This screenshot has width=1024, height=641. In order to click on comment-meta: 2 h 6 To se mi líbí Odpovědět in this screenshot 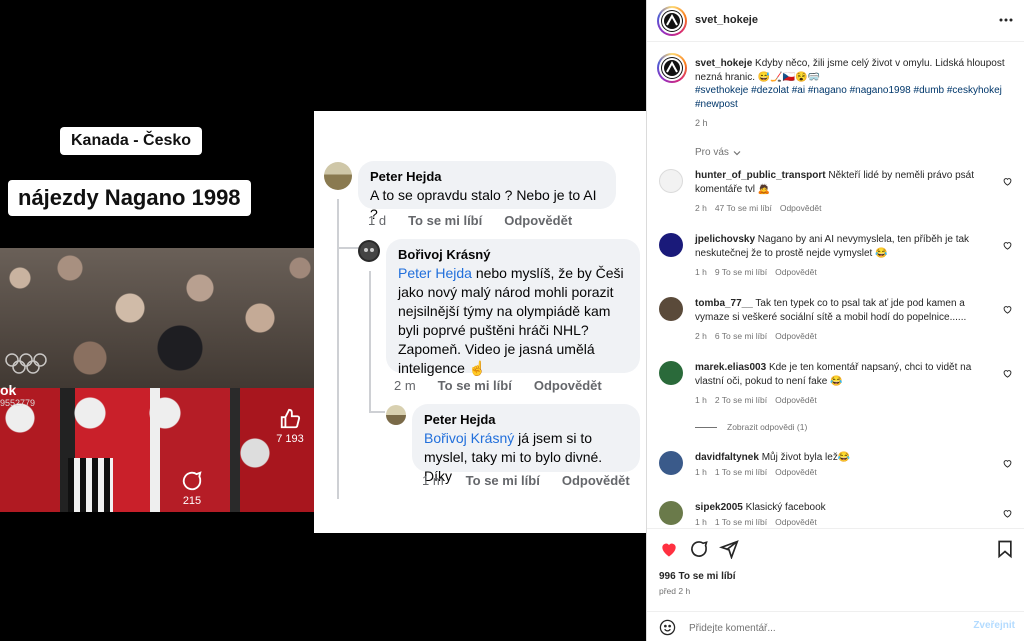, I will do `click(756, 336)`.